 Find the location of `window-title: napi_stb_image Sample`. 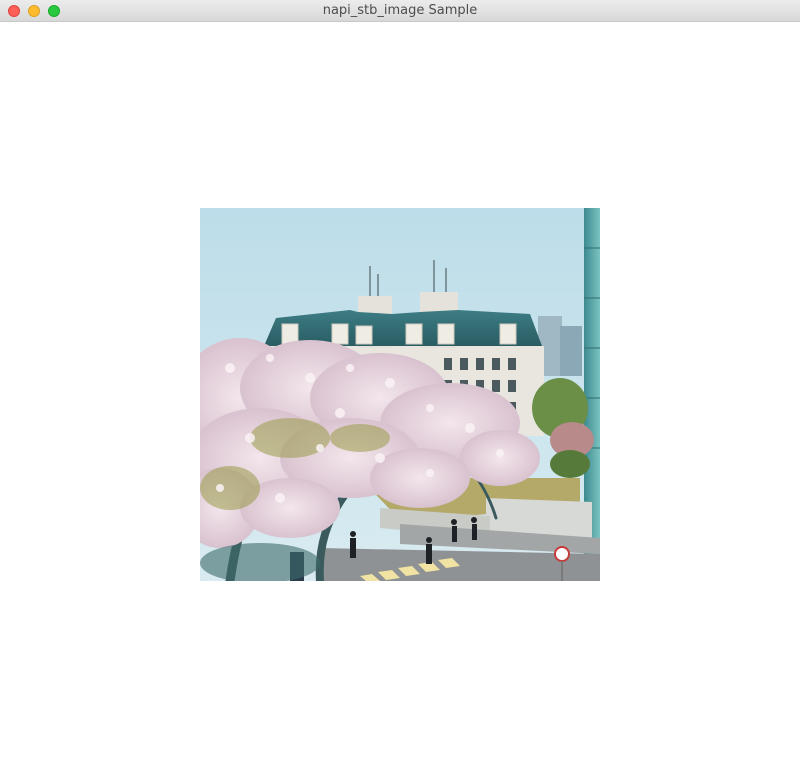

window-title: napi_stb_image Sample is located at coordinates (400, 10).